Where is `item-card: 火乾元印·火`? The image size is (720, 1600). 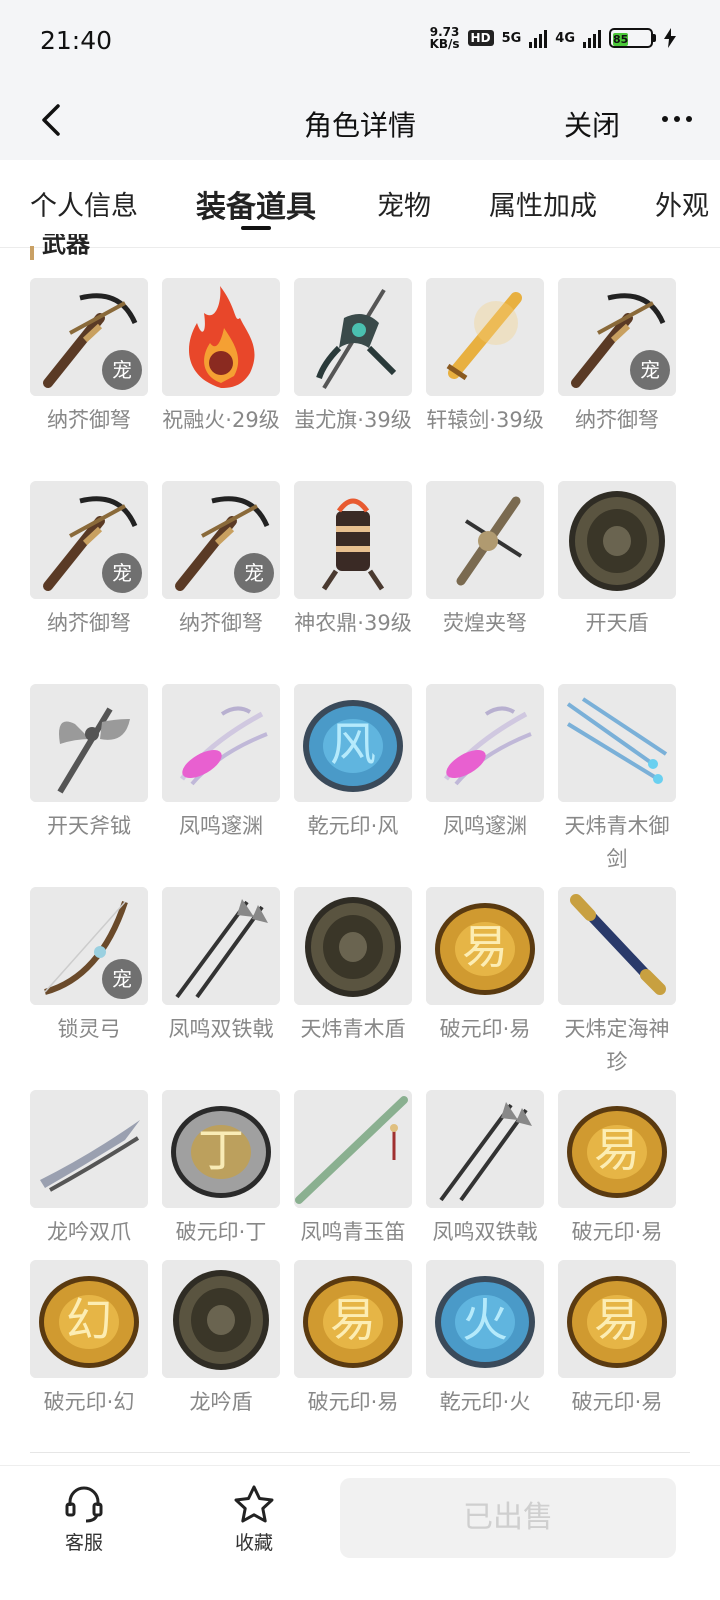
item-card: 火乾元印·火 is located at coordinates (485, 1339).